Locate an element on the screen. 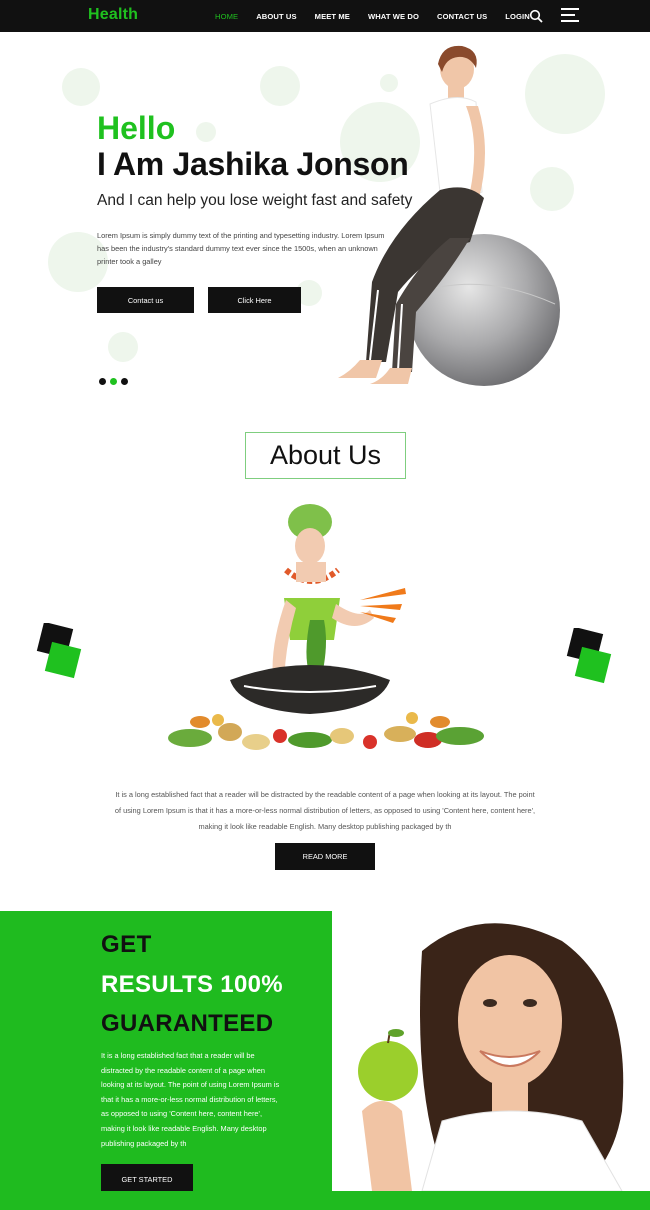 The width and height of the screenshot is (650, 1210). woman-on-exercise-ball-image is located at coordinates (449, 215).